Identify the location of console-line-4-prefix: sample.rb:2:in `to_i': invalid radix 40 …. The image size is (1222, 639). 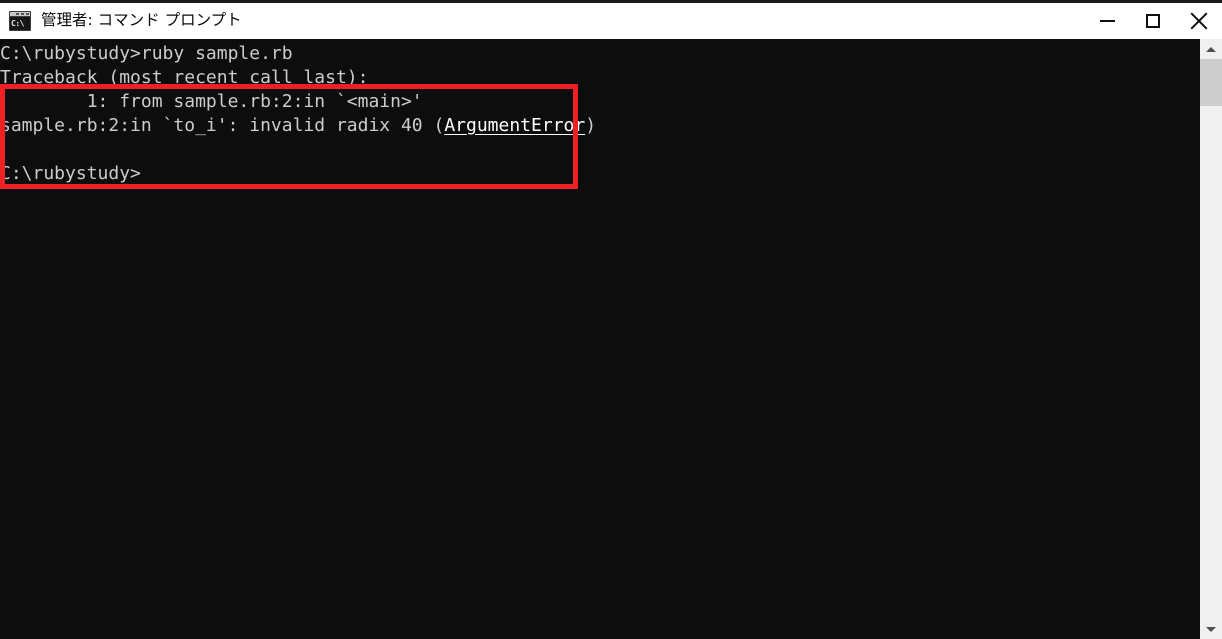
(222, 125).